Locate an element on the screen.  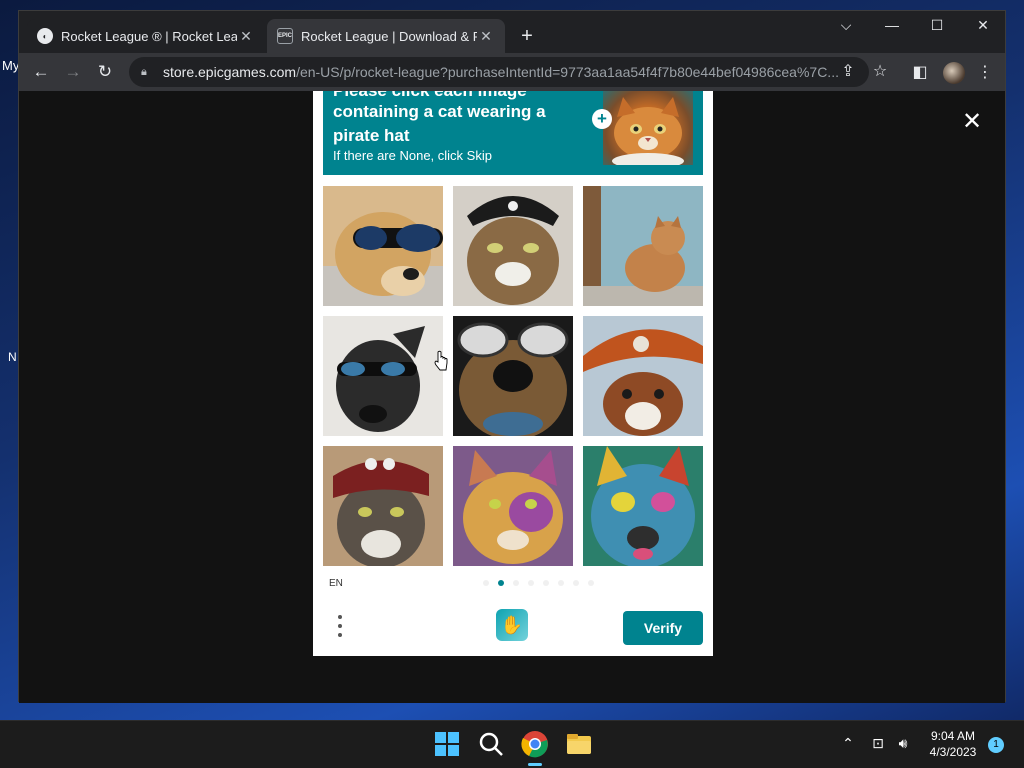
notification-badge: 1 is located at coordinates (996, 745).